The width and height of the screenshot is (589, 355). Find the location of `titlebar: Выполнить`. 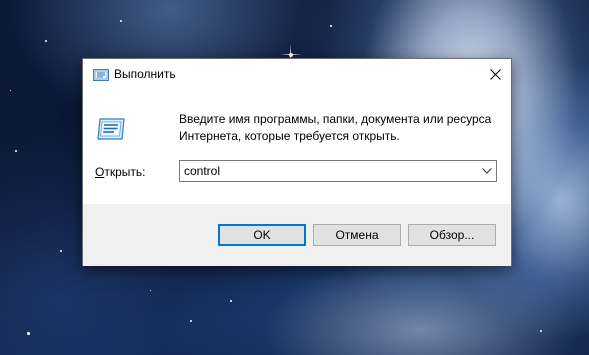

titlebar: Выполнить is located at coordinates (297, 74).